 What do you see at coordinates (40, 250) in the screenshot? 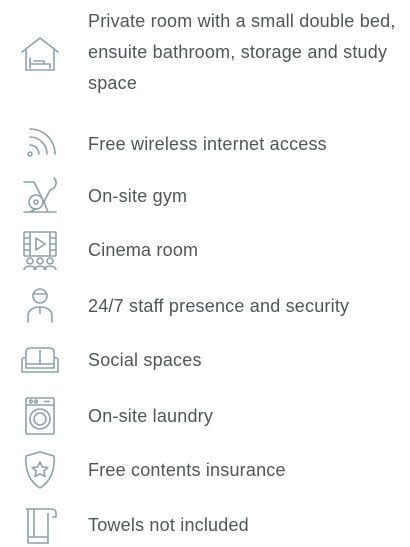
I see `cinema-icon` at bounding box center [40, 250].